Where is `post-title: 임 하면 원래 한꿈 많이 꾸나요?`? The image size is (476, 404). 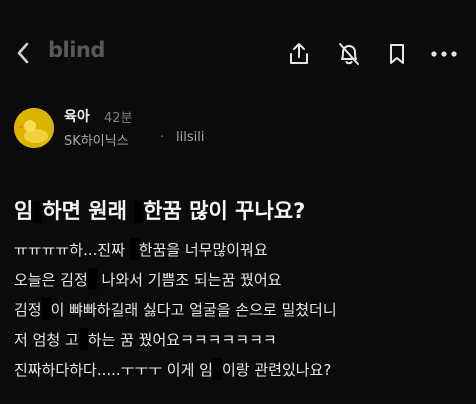
post-title: 임 하면 원래 한꿈 많이 꾸나요? is located at coordinates (159, 210).